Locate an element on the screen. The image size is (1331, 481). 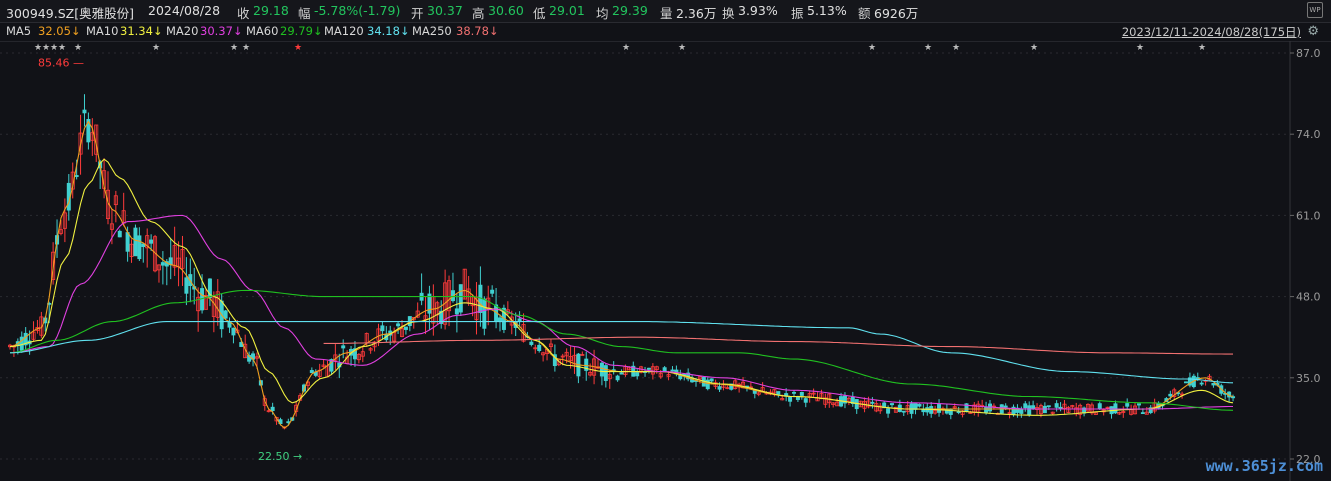
stock-code: 300949.SZ[奥雅股份] is located at coordinates (70, 12).